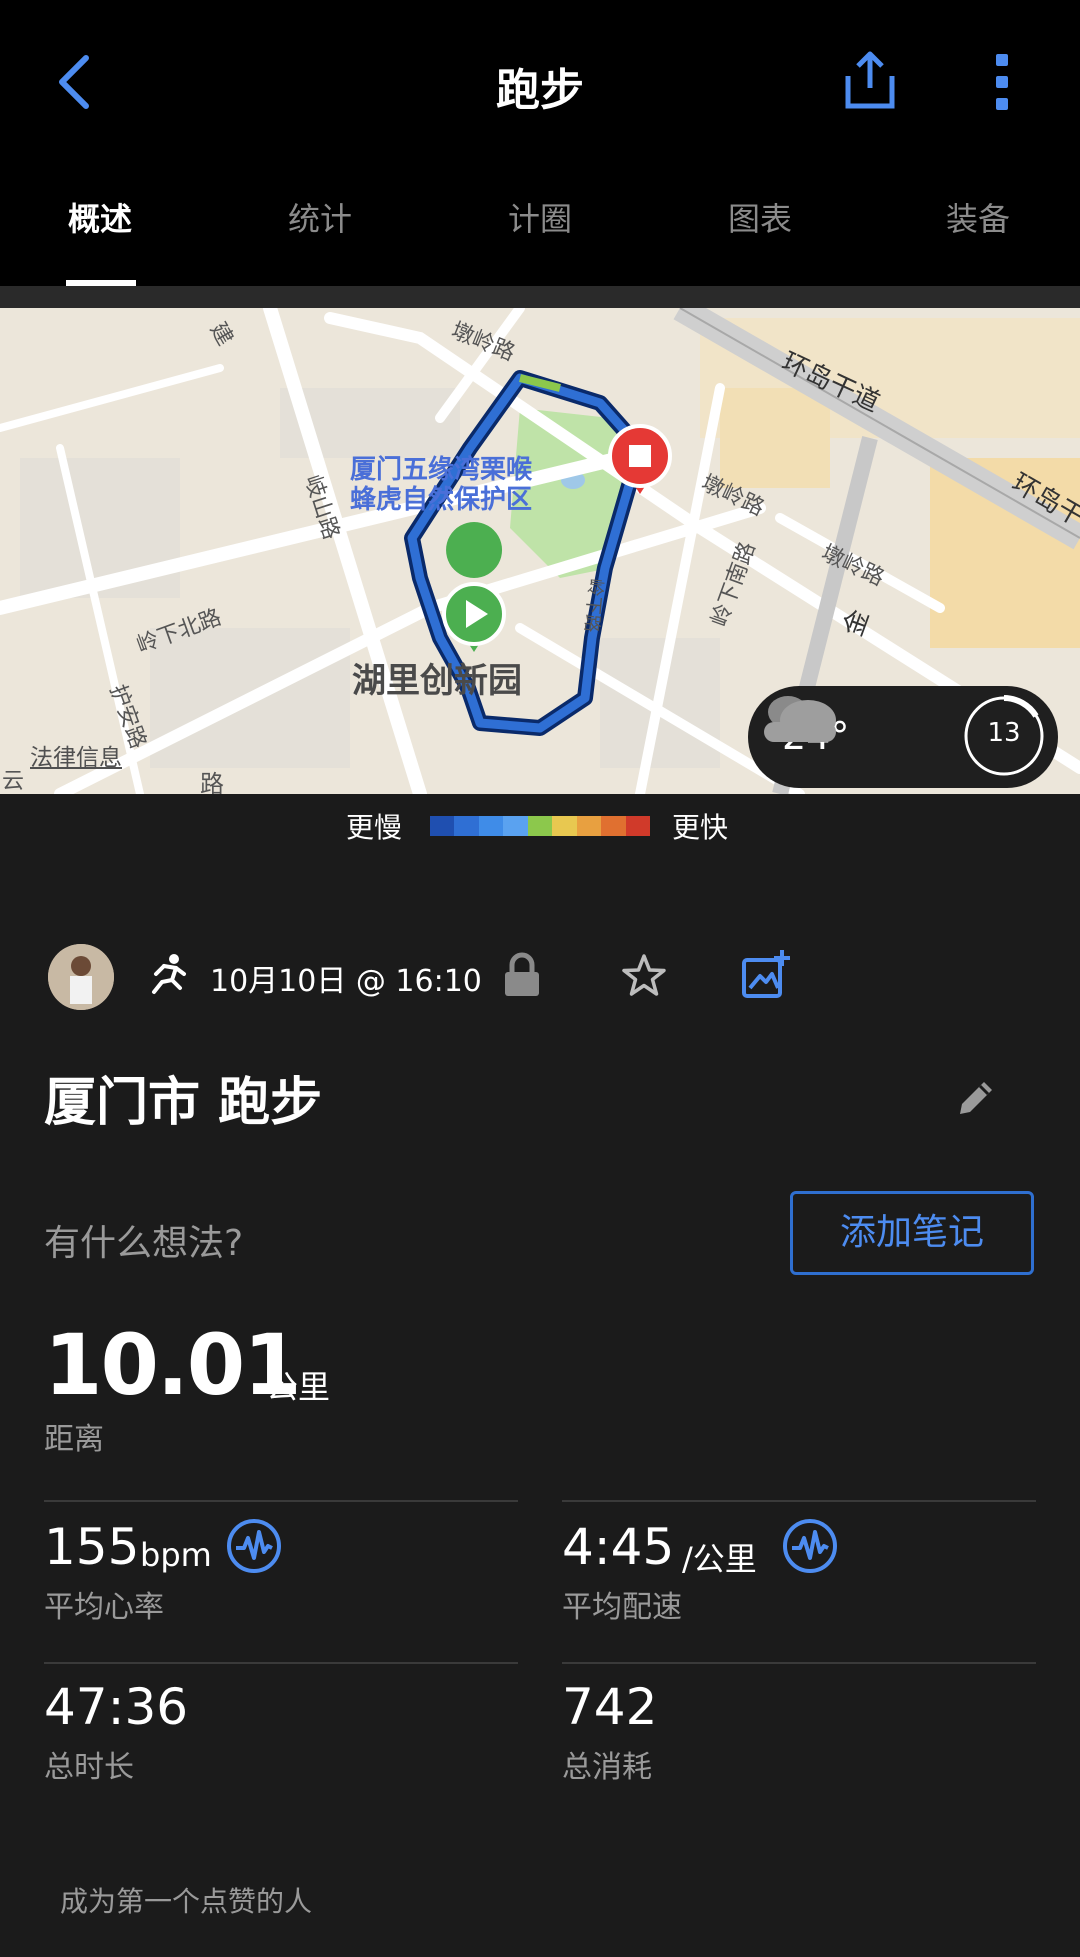 The height and width of the screenshot is (1957, 1080). Describe the element at coordinates (644, 976) in the screenshot. I see `star-icon` at that location.